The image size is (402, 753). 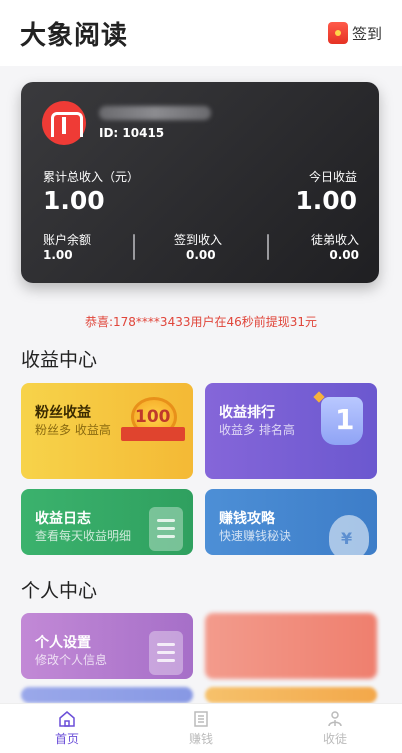 I want to click on tile-title: 收益排行, so click(x=247, y=413).